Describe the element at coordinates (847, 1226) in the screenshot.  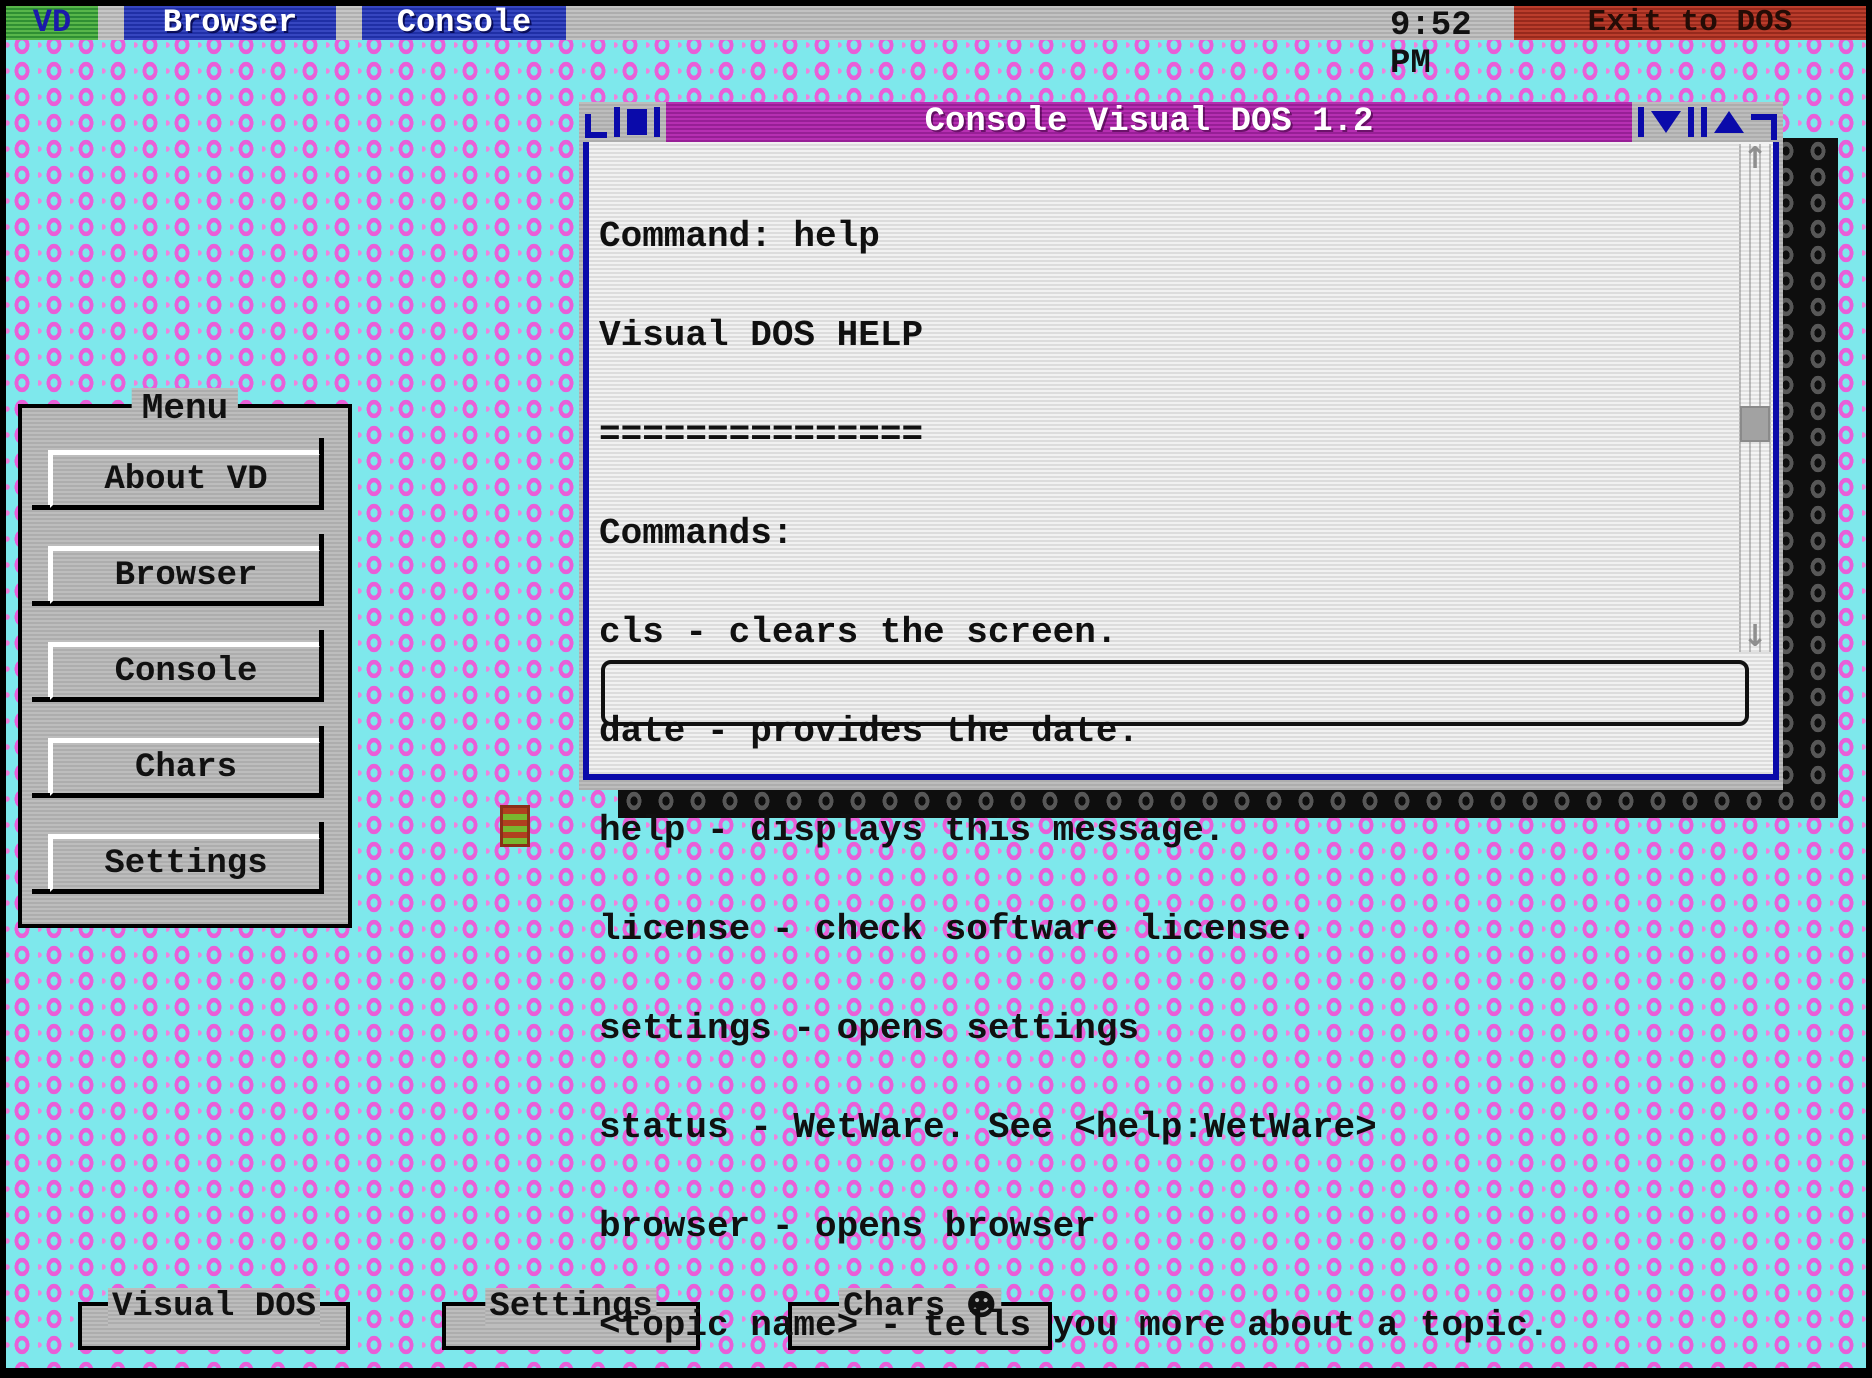
I see `console-line: browser - opens browser` at that location.